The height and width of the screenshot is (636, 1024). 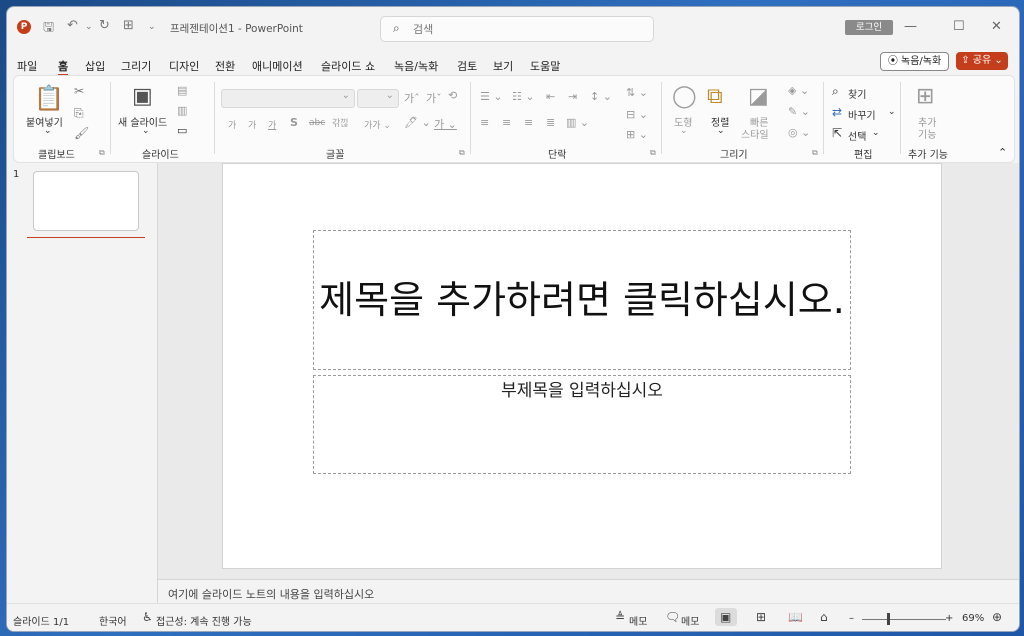 What do you see at coordinates (904, 619) in the screenshot?
I see `zoom-slider` at bounding box center [904, 619].